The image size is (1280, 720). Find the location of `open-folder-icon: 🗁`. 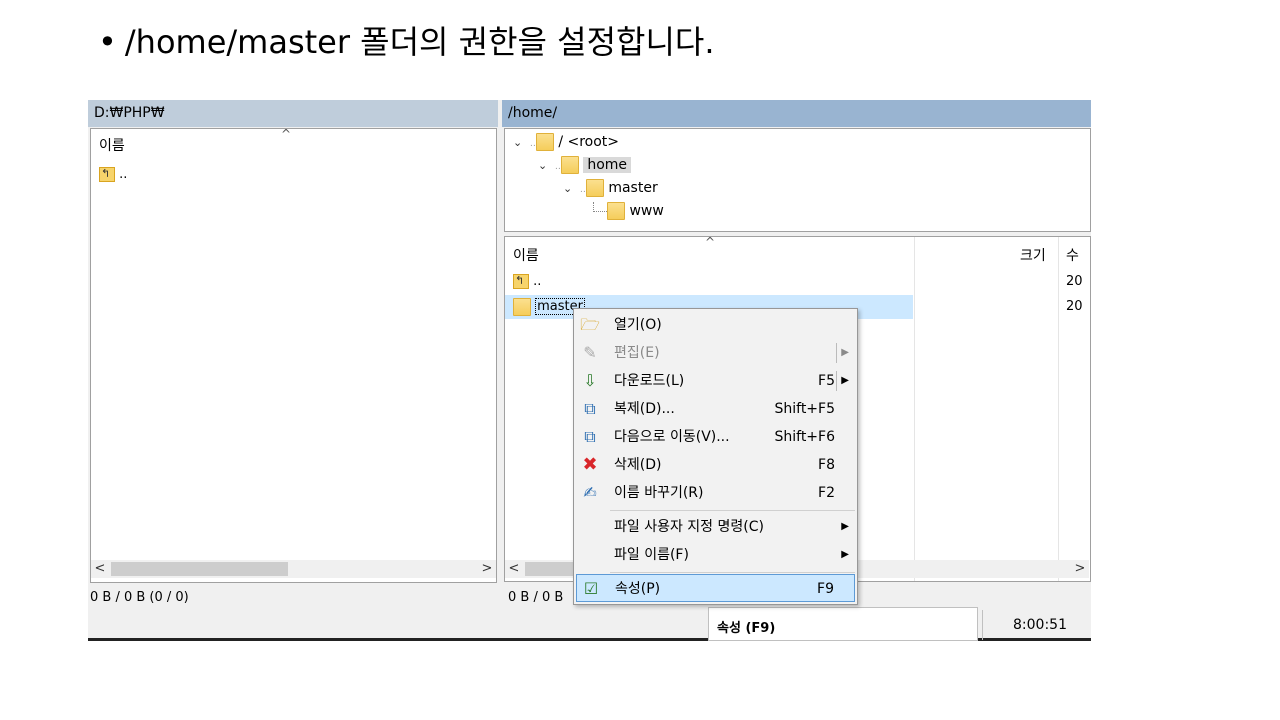

open-folder-icon: 🗁 is located at coordinates (590, 324).